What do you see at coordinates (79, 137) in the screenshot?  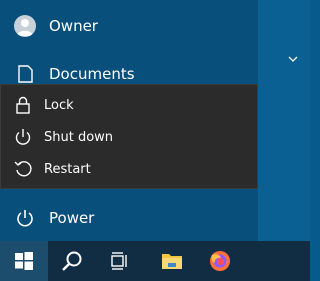 I see `shut-down-label: Shut down` at bounding box center [79, 137].